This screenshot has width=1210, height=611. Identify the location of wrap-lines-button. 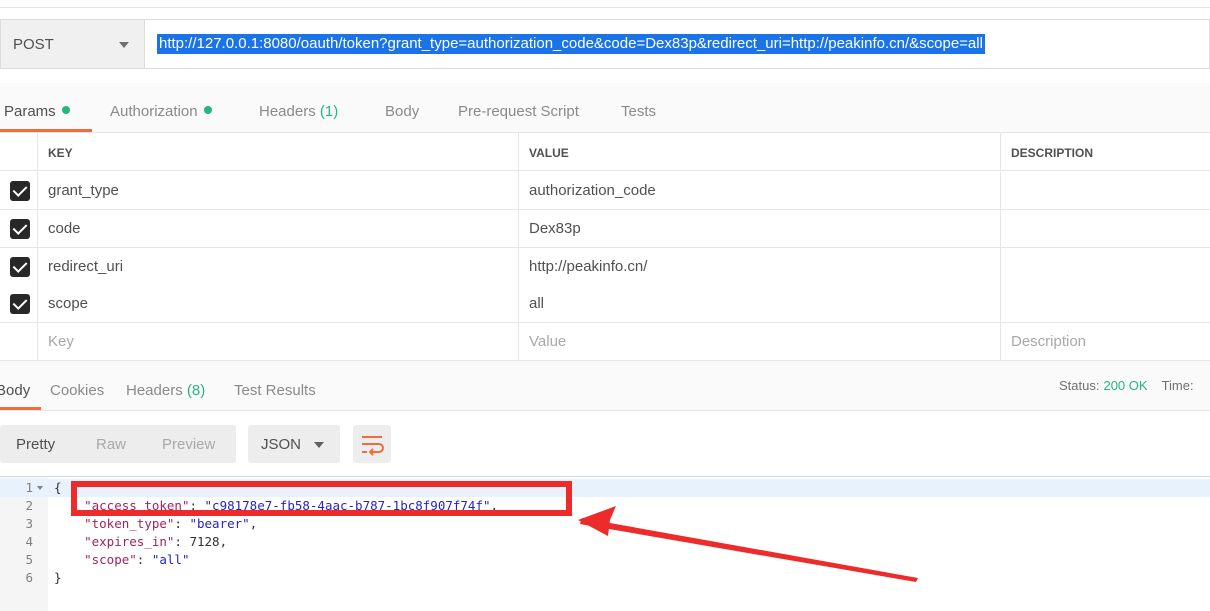
(372, 444).